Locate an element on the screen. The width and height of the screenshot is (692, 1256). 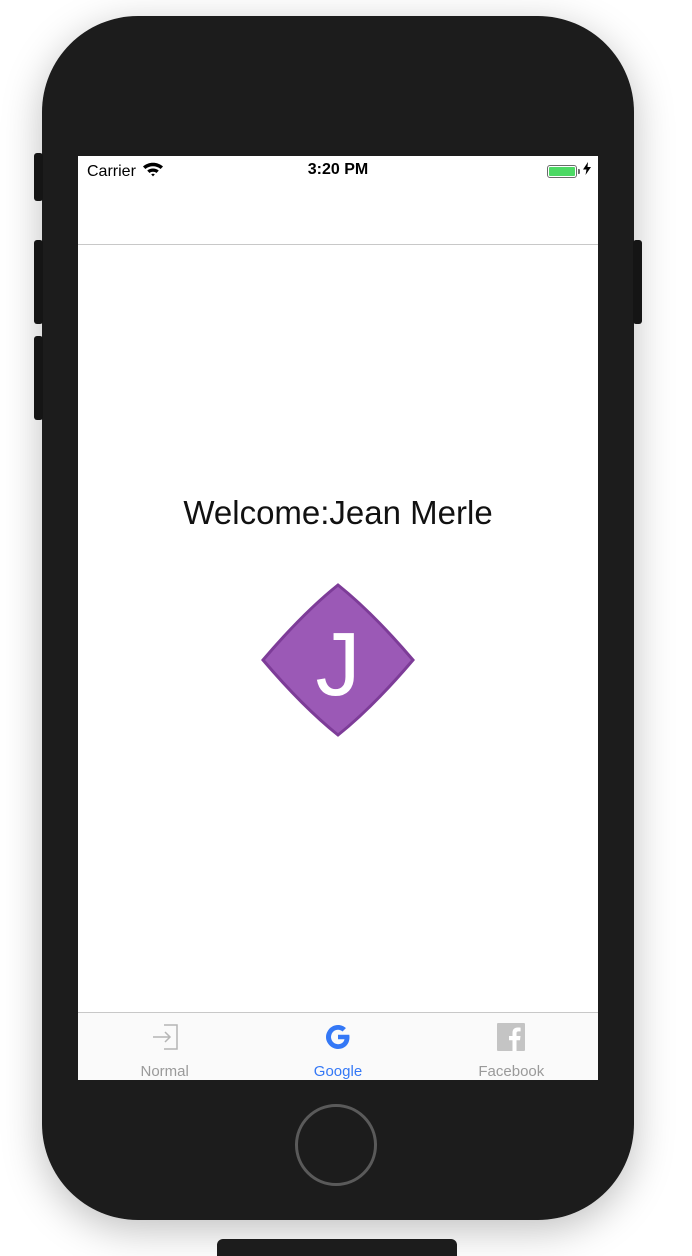
facebook-icon is located at coordinates (511, 1037).